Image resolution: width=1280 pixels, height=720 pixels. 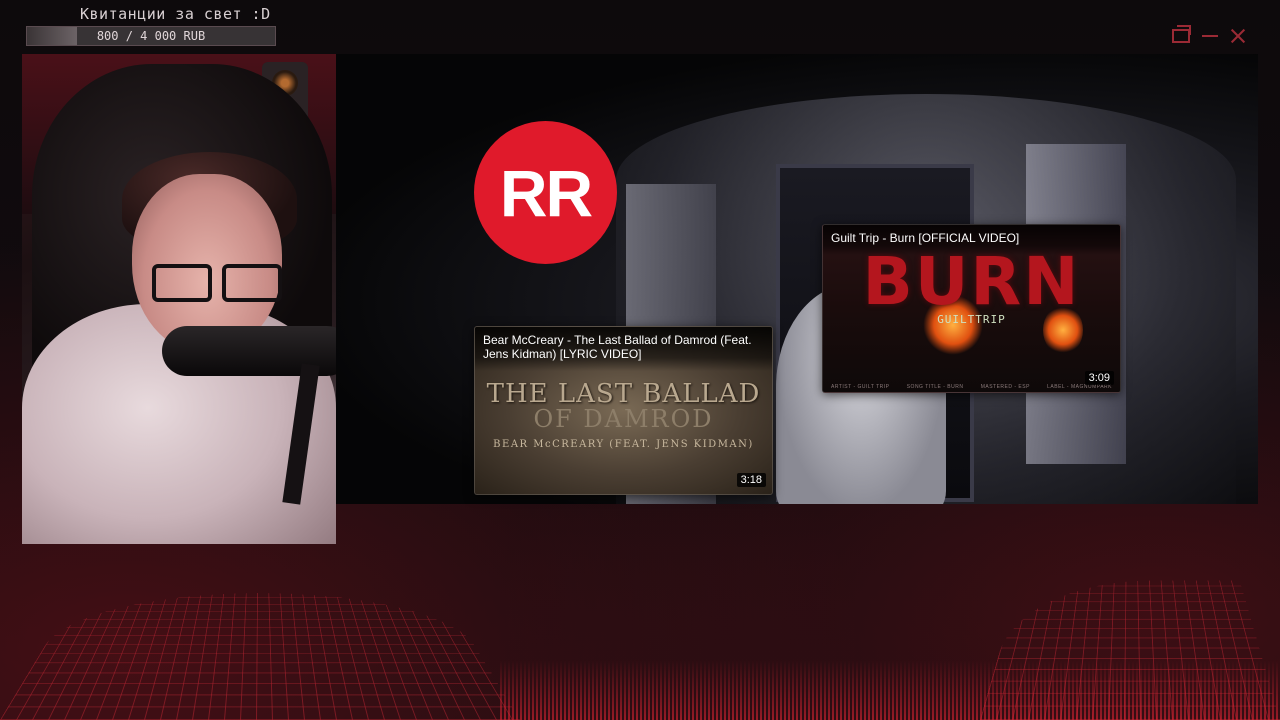 I want to click on restore-icon, so click(x=1181, y=34).